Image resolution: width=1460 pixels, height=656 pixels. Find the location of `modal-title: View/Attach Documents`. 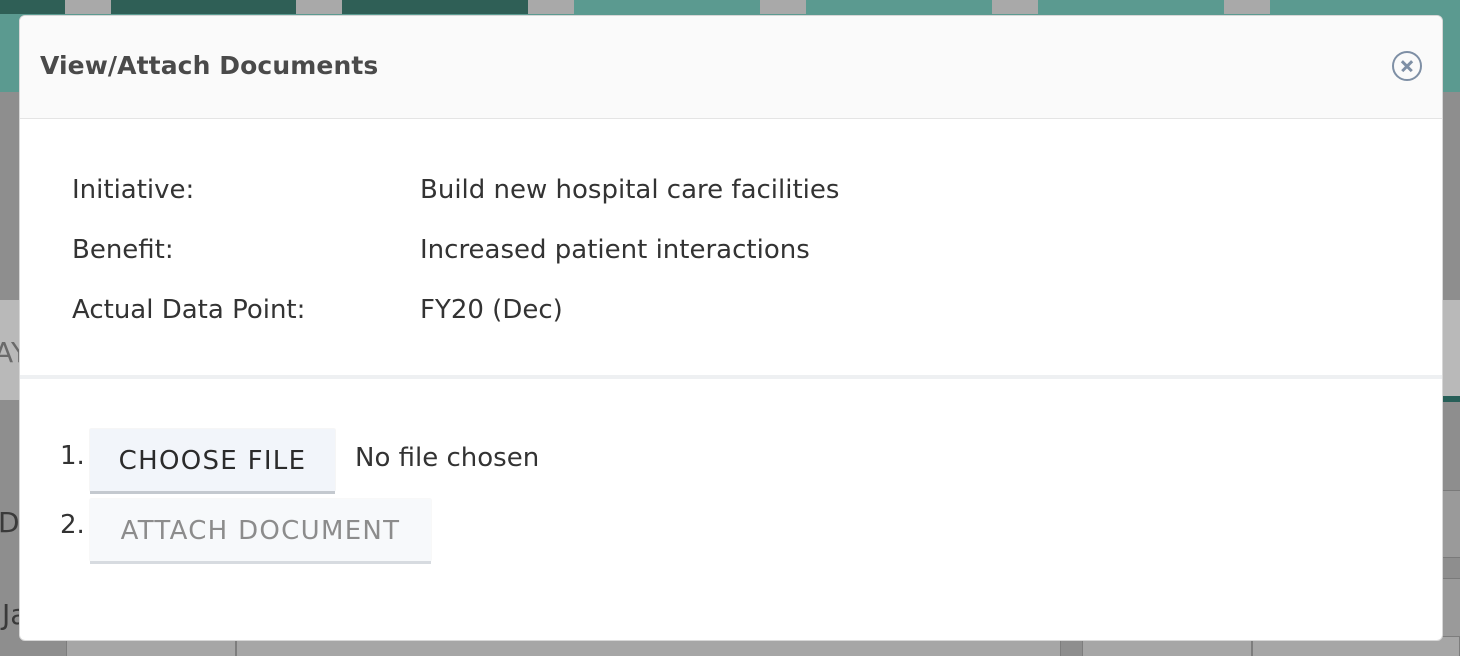

modal-title: View/Attach Documents is located at coordinates (209, 65).